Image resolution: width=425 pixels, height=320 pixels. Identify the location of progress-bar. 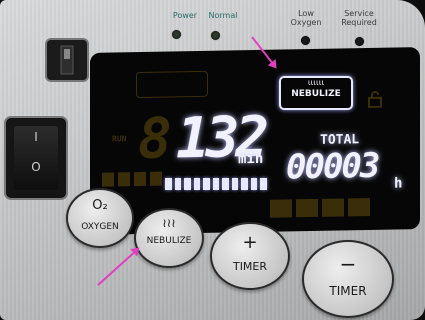
(216, 184).